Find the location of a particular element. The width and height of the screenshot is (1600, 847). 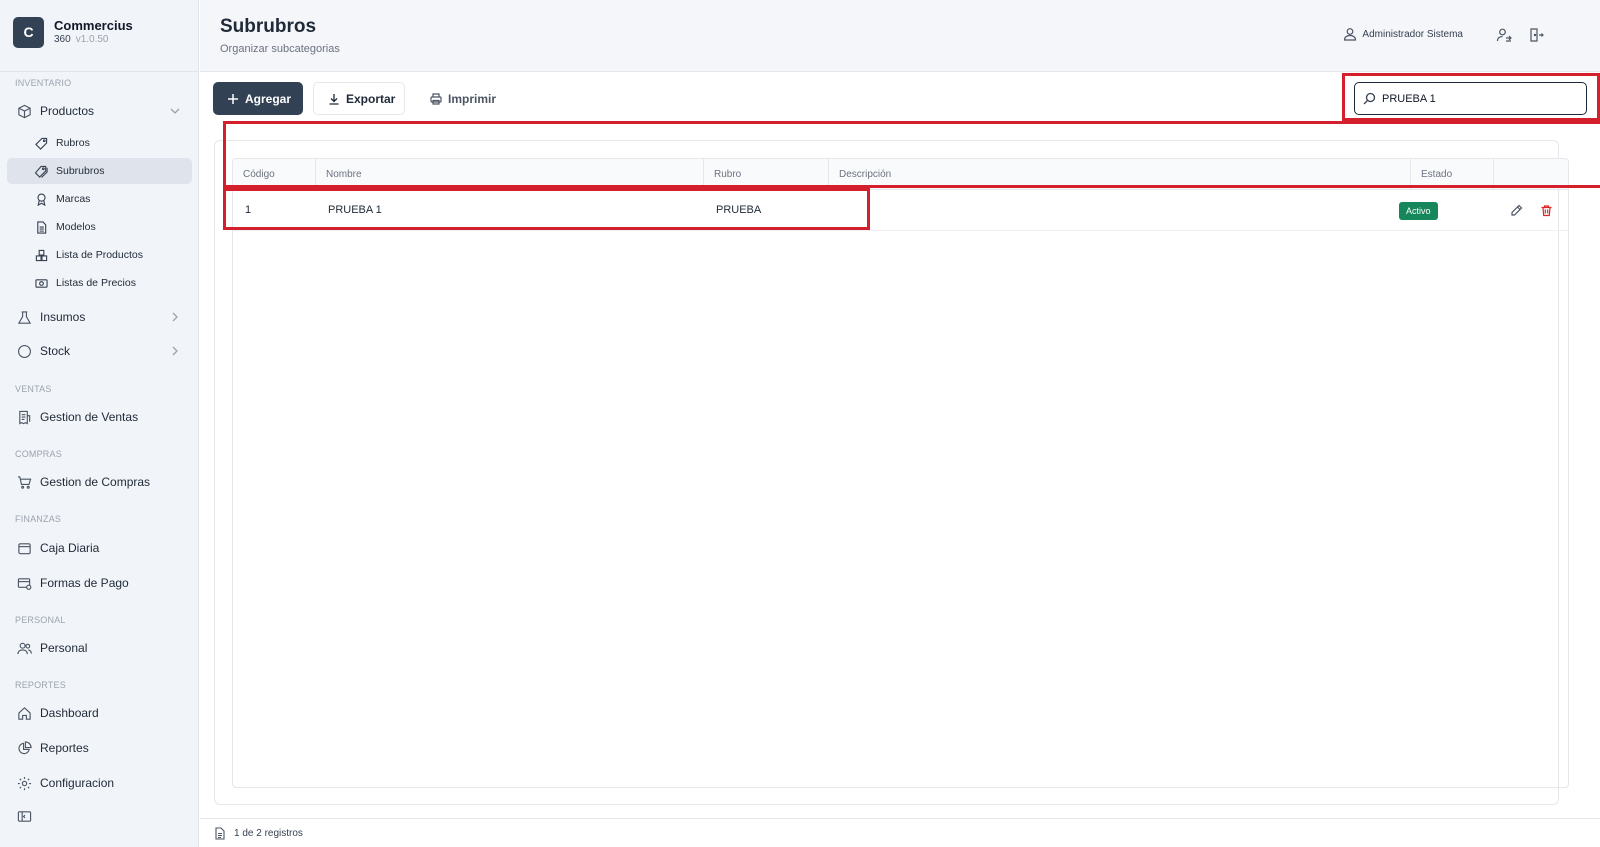

sidebar-item-gestion-compras: Gestion de Compras is located at coordinates (99, 482).